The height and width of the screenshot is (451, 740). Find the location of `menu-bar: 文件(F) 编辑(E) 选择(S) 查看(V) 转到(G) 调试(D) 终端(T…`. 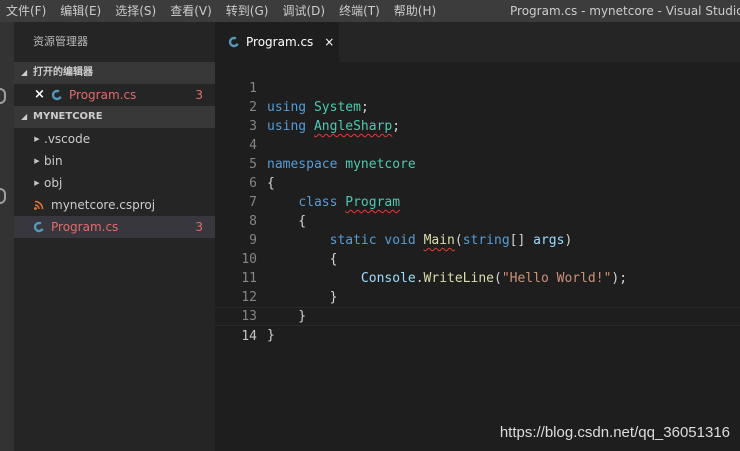

menu-bar: 文件(F) 编辑(E) 选择(S) 查看(V) 转到(G) 调试(D) 终端(T… is located at coordinates (370, 11).